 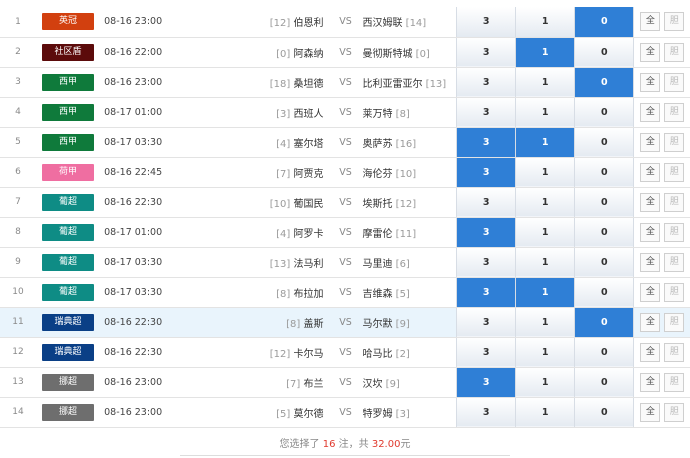 What do you see at coordinates (68, 172) in the screenshot?
I see `league-badge: 荷甲` at bounding box center [68, 172].